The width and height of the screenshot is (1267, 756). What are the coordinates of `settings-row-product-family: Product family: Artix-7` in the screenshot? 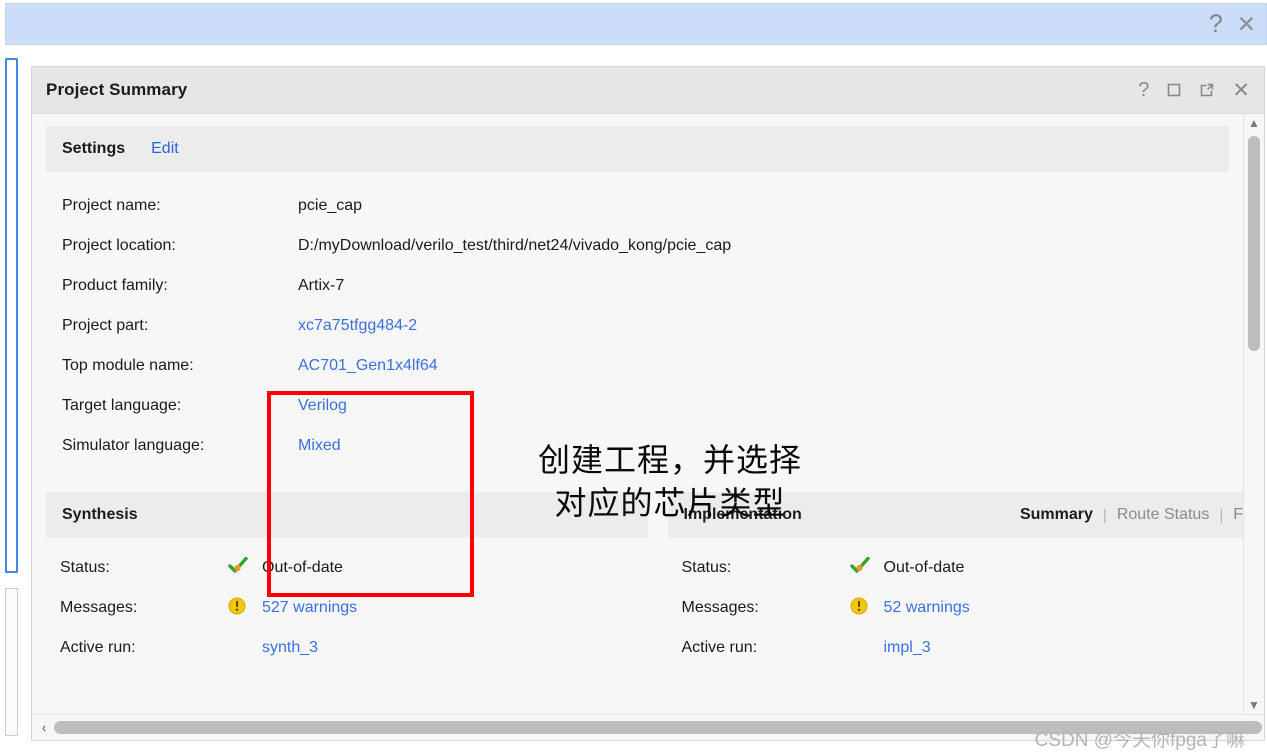 It's located at (645, 286).